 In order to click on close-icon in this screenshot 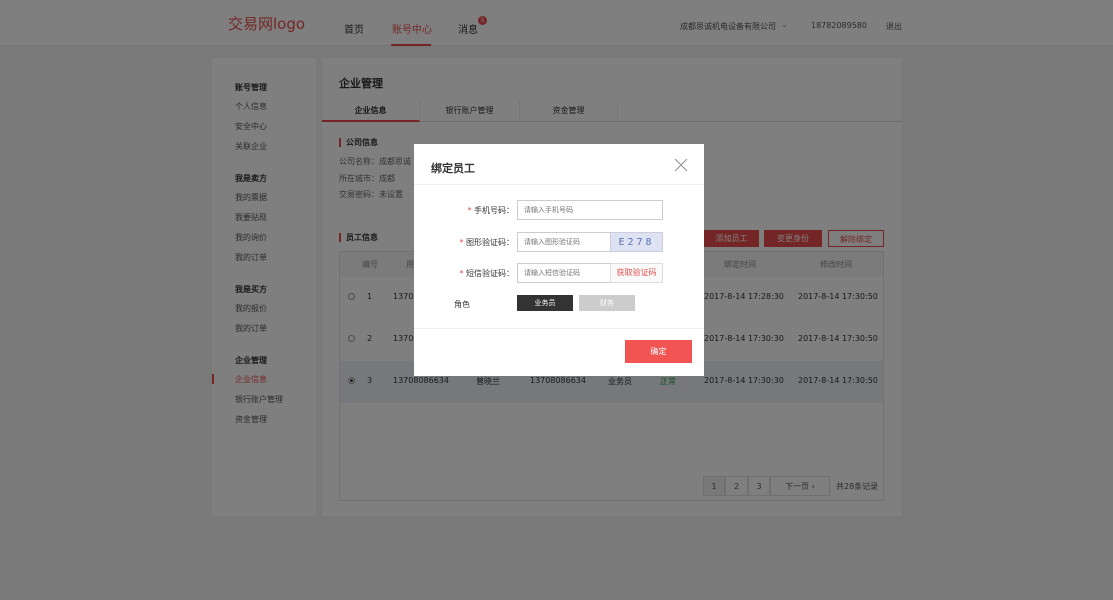, I will do `click(681, 165)`.